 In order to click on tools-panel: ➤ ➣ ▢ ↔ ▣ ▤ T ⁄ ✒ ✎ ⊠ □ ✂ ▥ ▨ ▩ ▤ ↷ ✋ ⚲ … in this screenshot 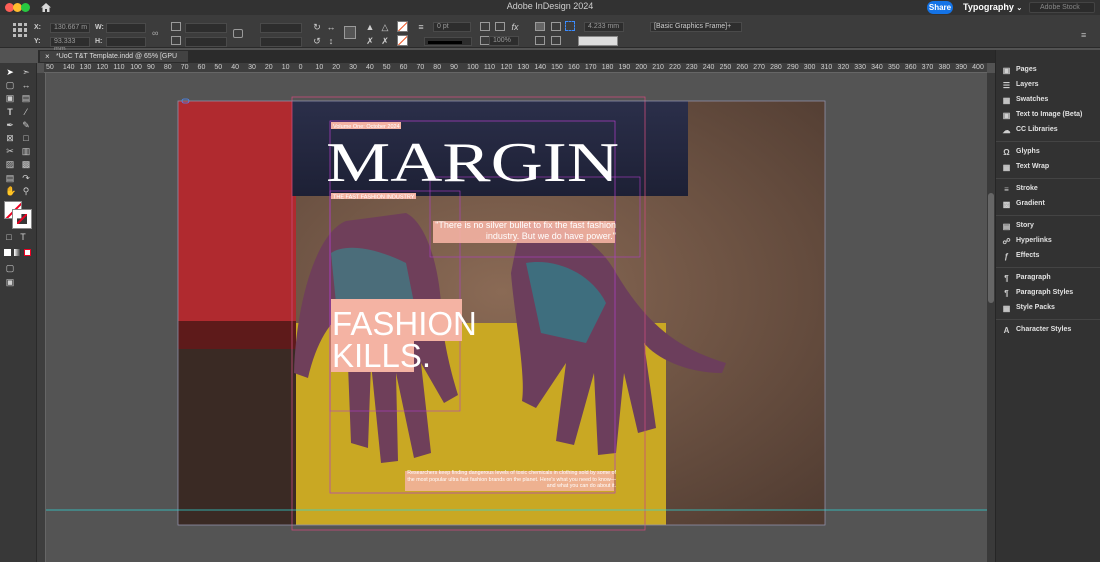, I will do `click(18, 312)`.